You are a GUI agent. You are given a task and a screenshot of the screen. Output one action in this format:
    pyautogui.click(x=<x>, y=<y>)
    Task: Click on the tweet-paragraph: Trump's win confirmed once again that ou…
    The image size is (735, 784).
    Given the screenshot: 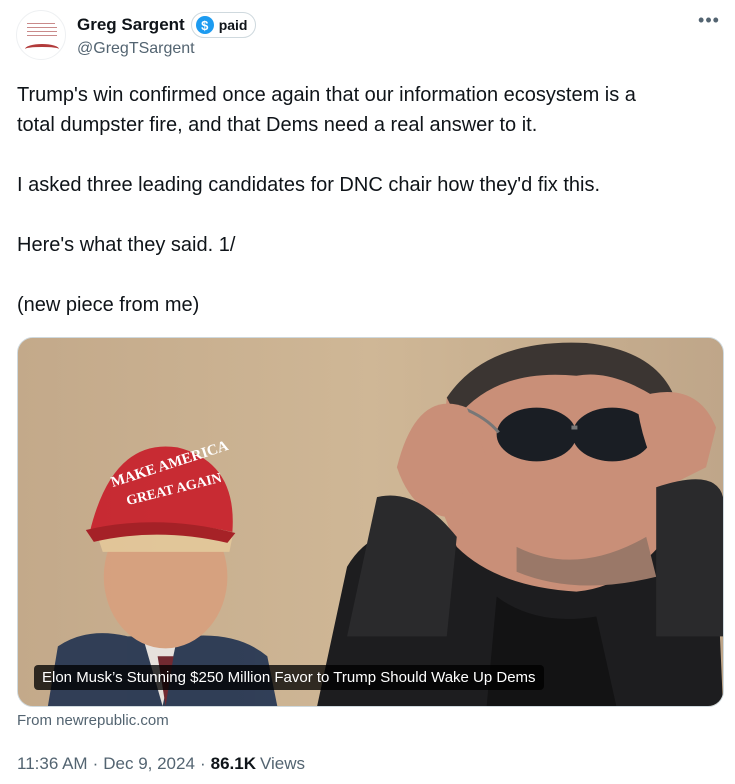 What is the action you would take?
    pyautogui.click(x=326, y=95)
    